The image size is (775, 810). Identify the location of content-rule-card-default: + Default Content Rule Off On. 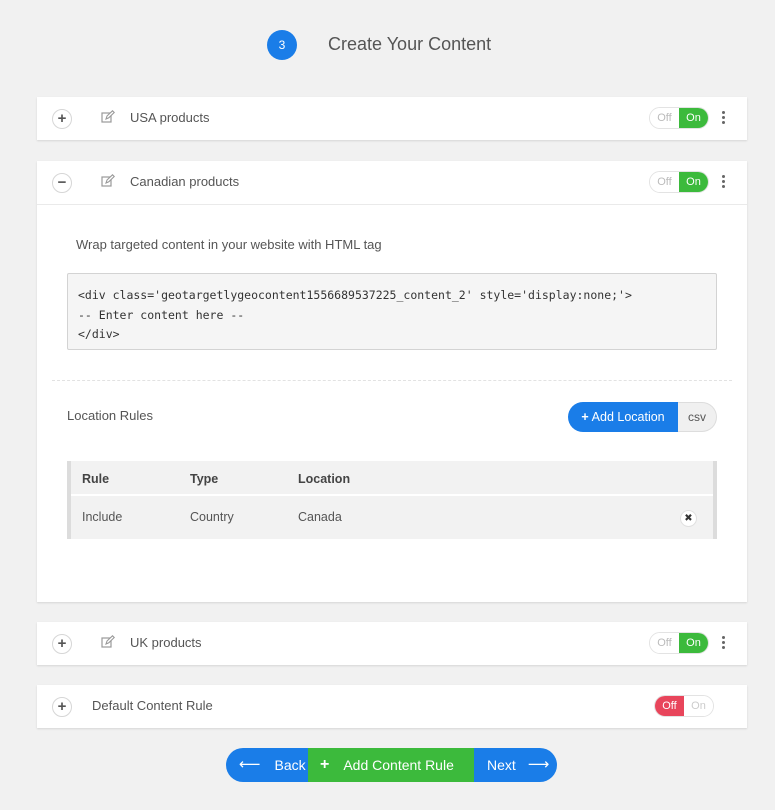
(392, 706).